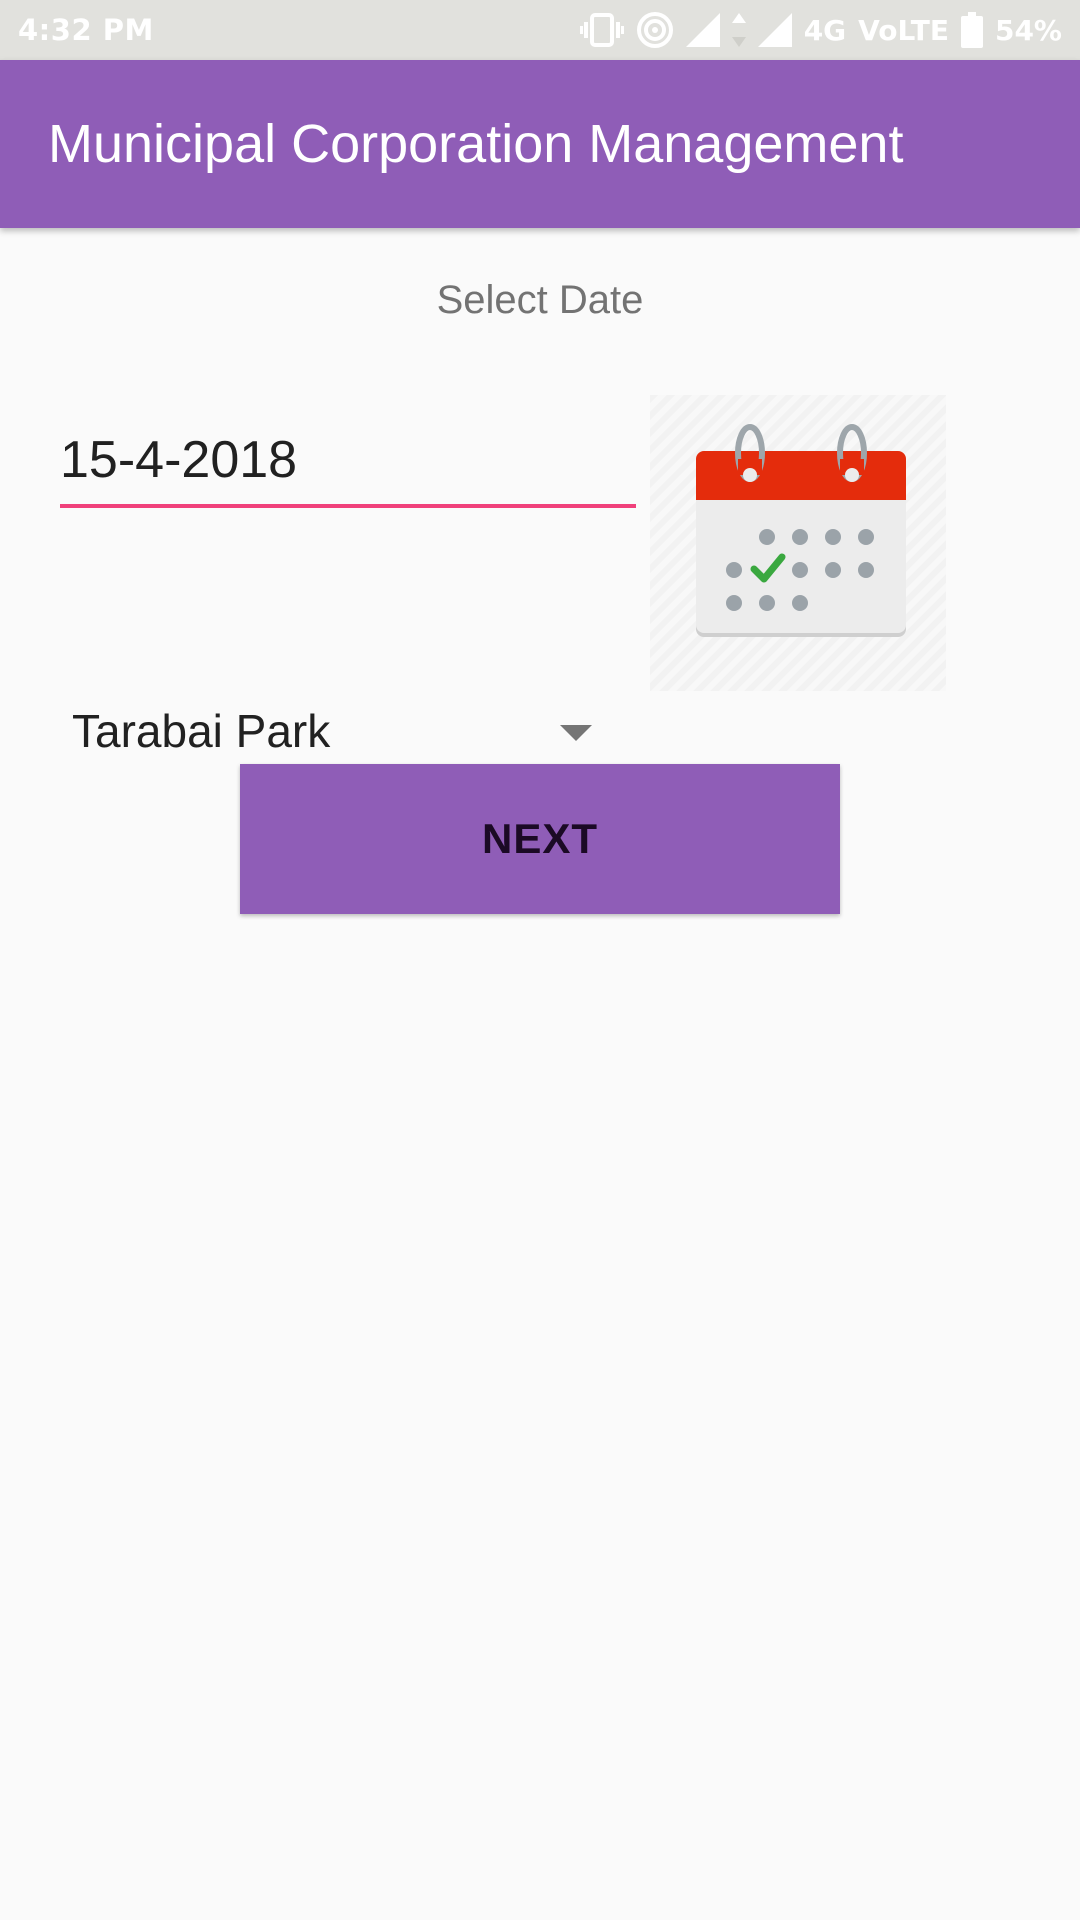  Describe the element at coordinates (655, 30) in the screenshot. I see `hotspot-icon` at that location.